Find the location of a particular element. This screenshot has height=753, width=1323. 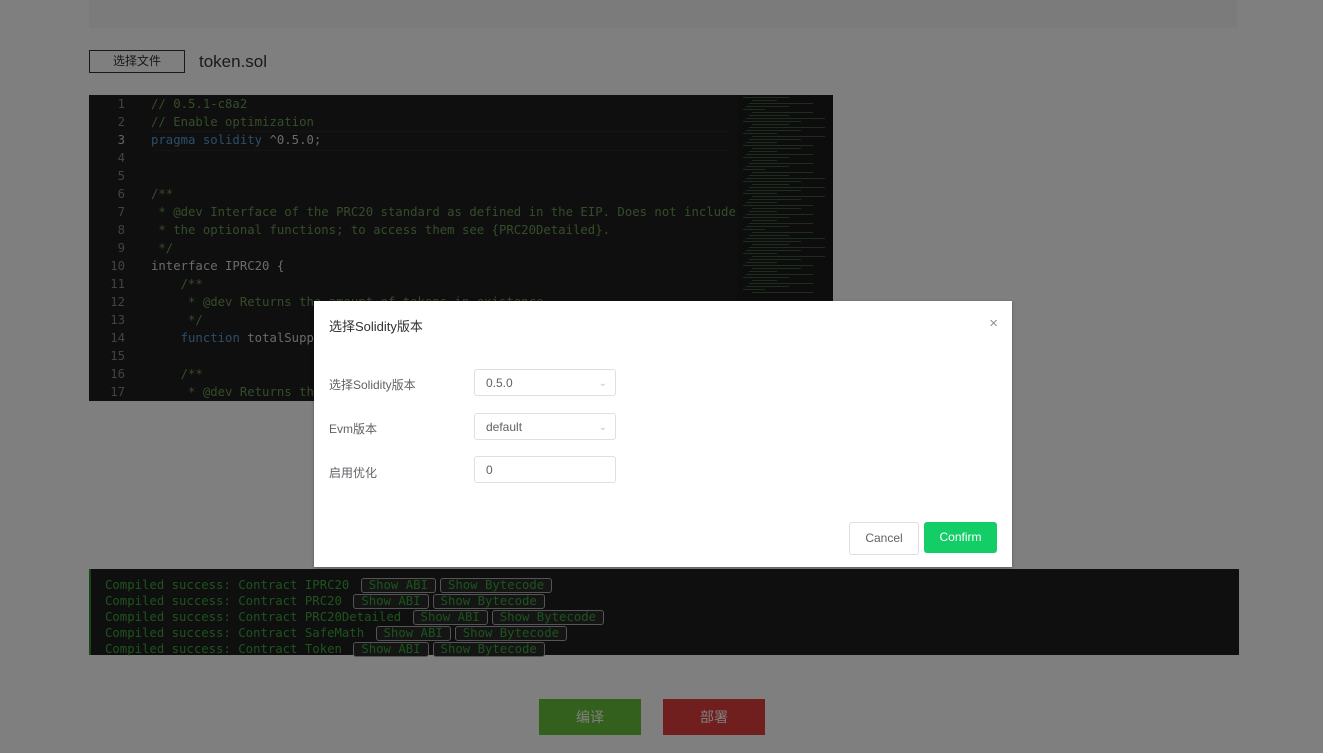

close-icon: × is located at coordinates (993, 323).